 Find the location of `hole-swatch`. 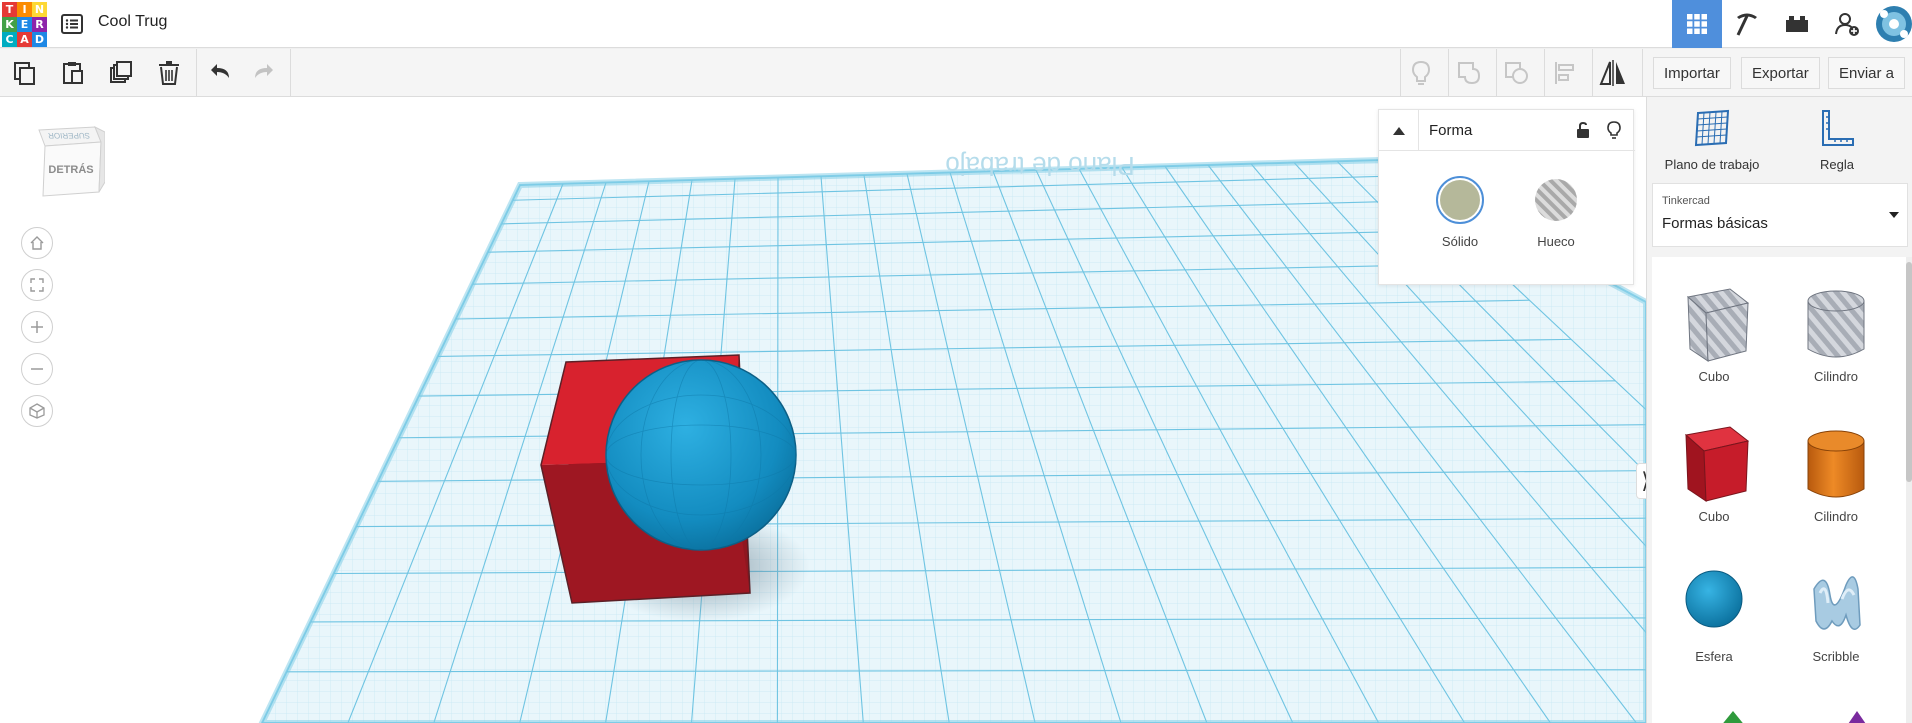

hole-swatch is located at coordinates (1556, 200).